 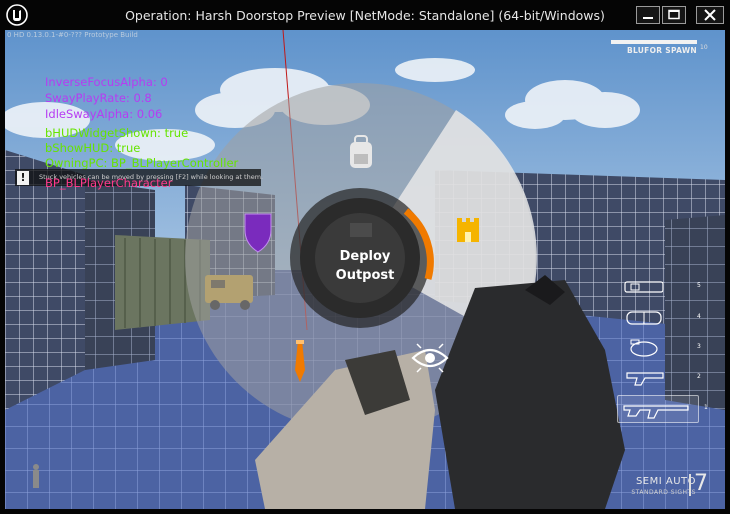 I want to click on fire-mode-display: SEMI AUTO STANDARD SIGHTS, so click(x=653, y=487).